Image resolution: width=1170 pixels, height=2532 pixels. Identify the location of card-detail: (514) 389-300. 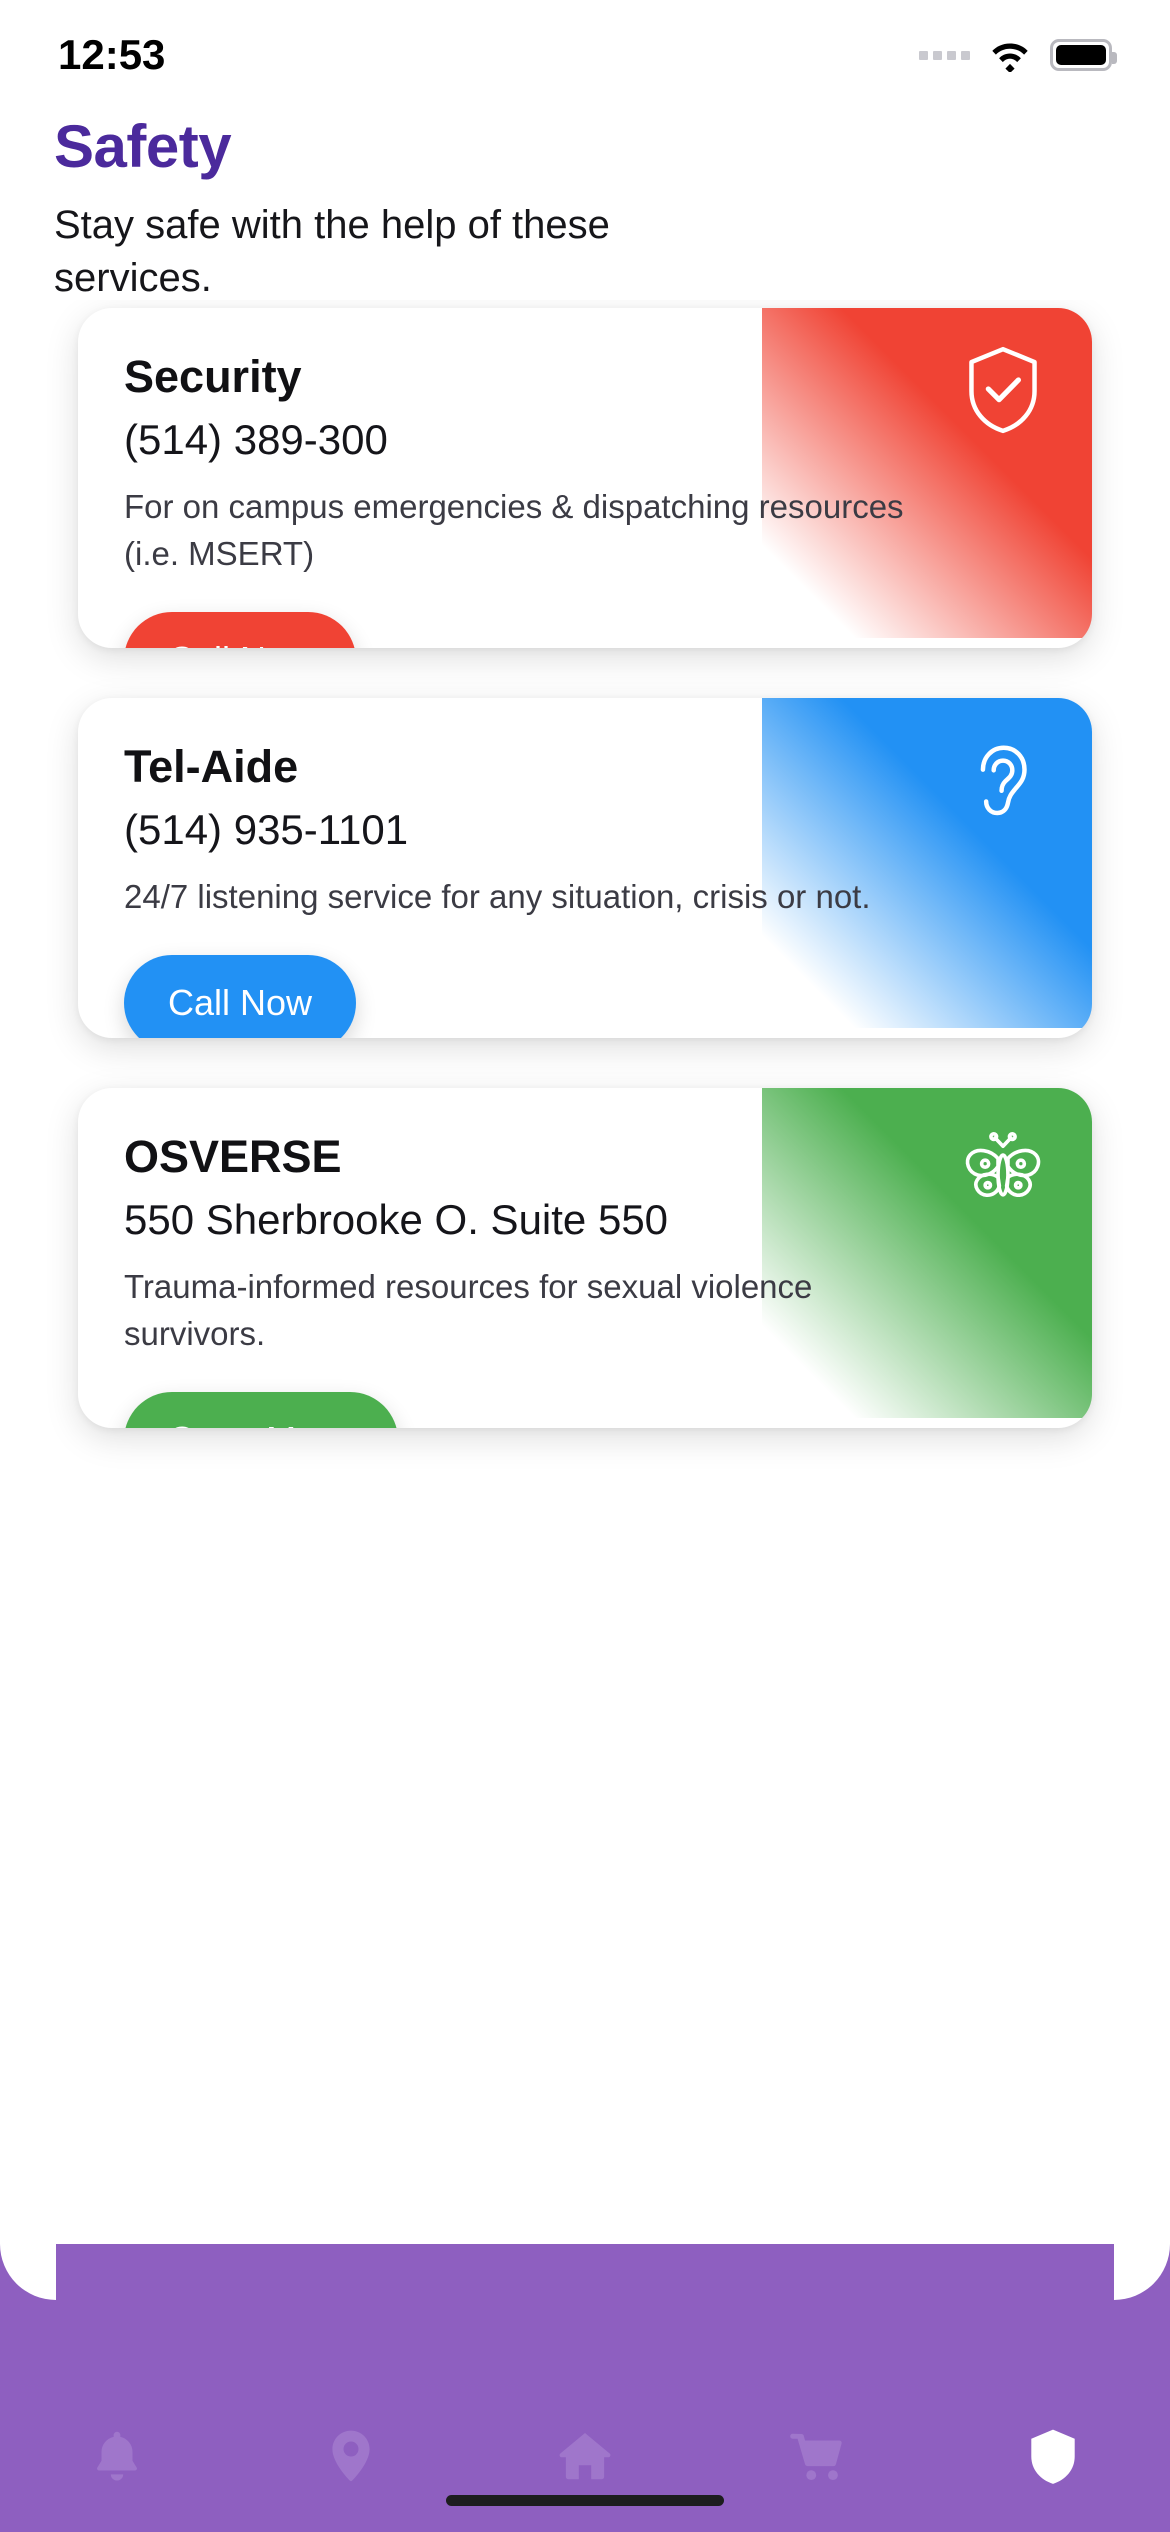
(256, 439).